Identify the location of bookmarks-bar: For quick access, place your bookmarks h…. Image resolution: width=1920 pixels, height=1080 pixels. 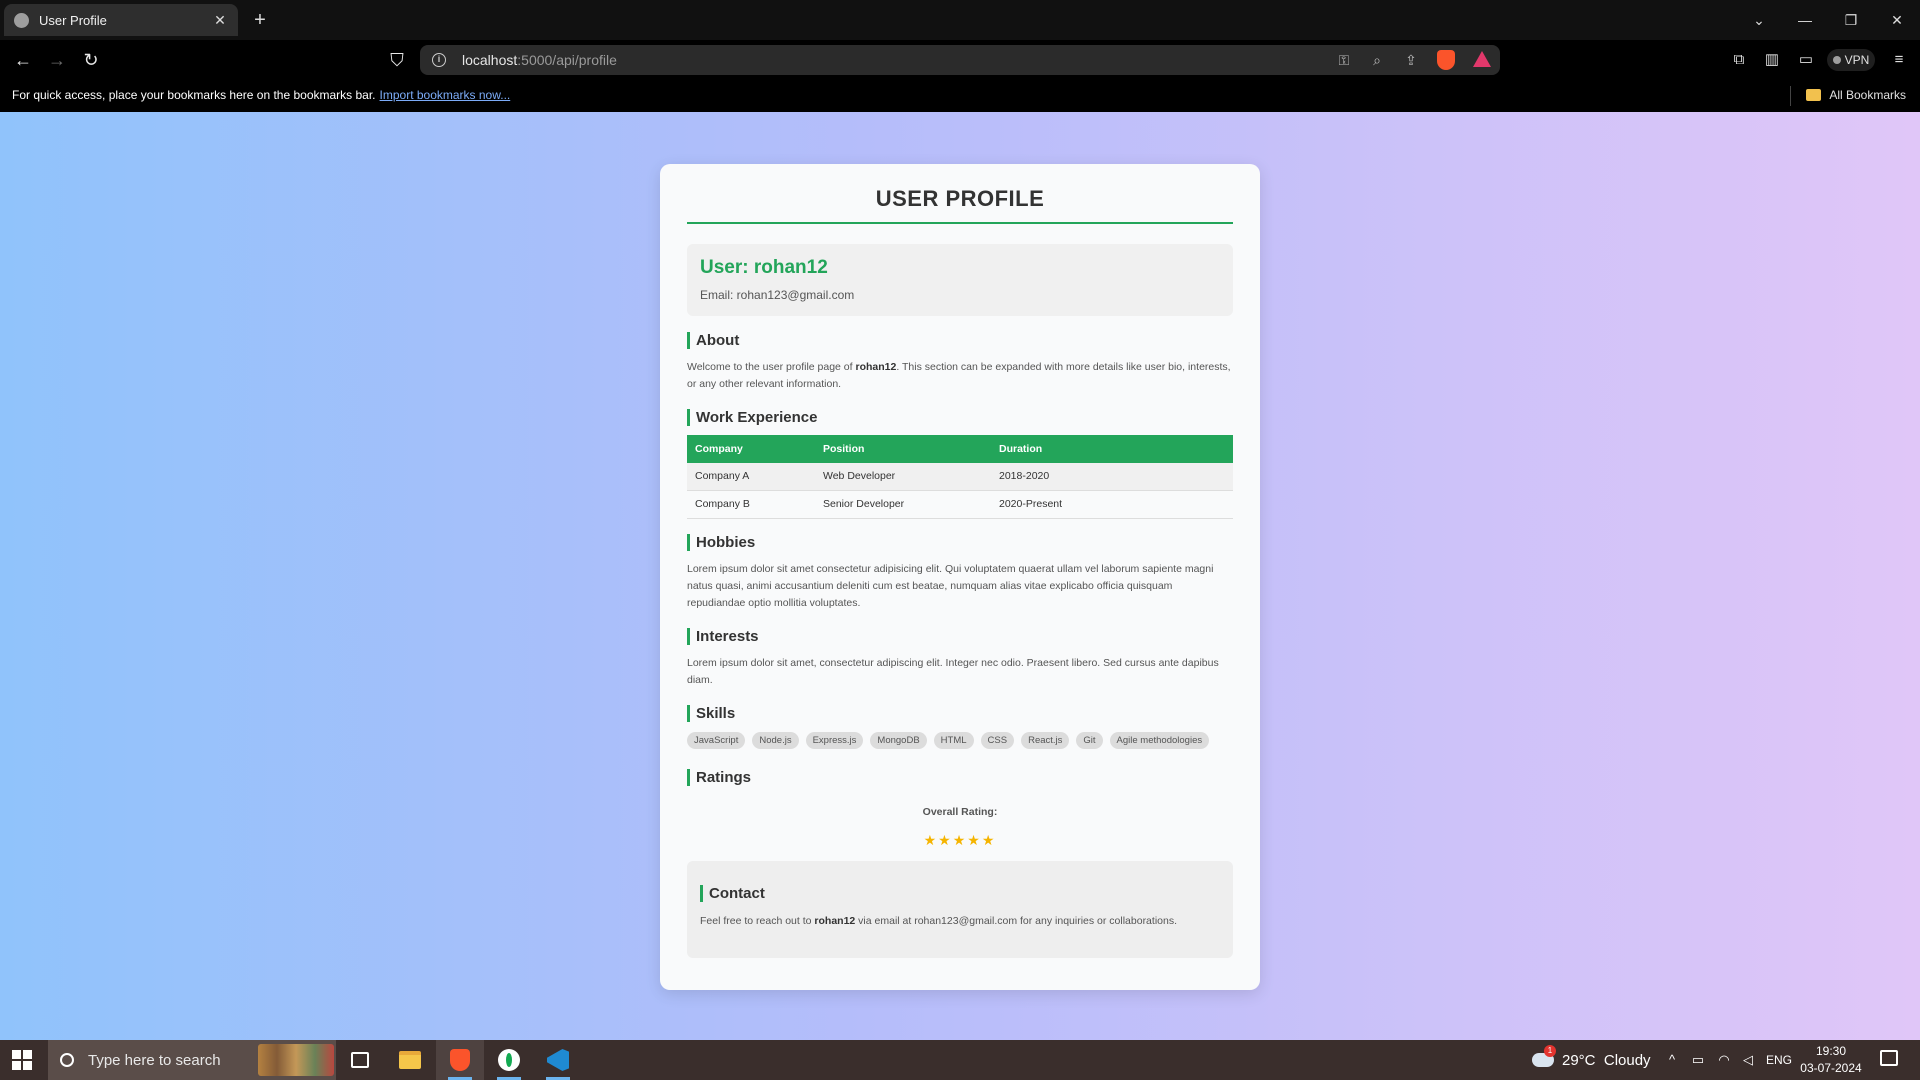
(960, 96).